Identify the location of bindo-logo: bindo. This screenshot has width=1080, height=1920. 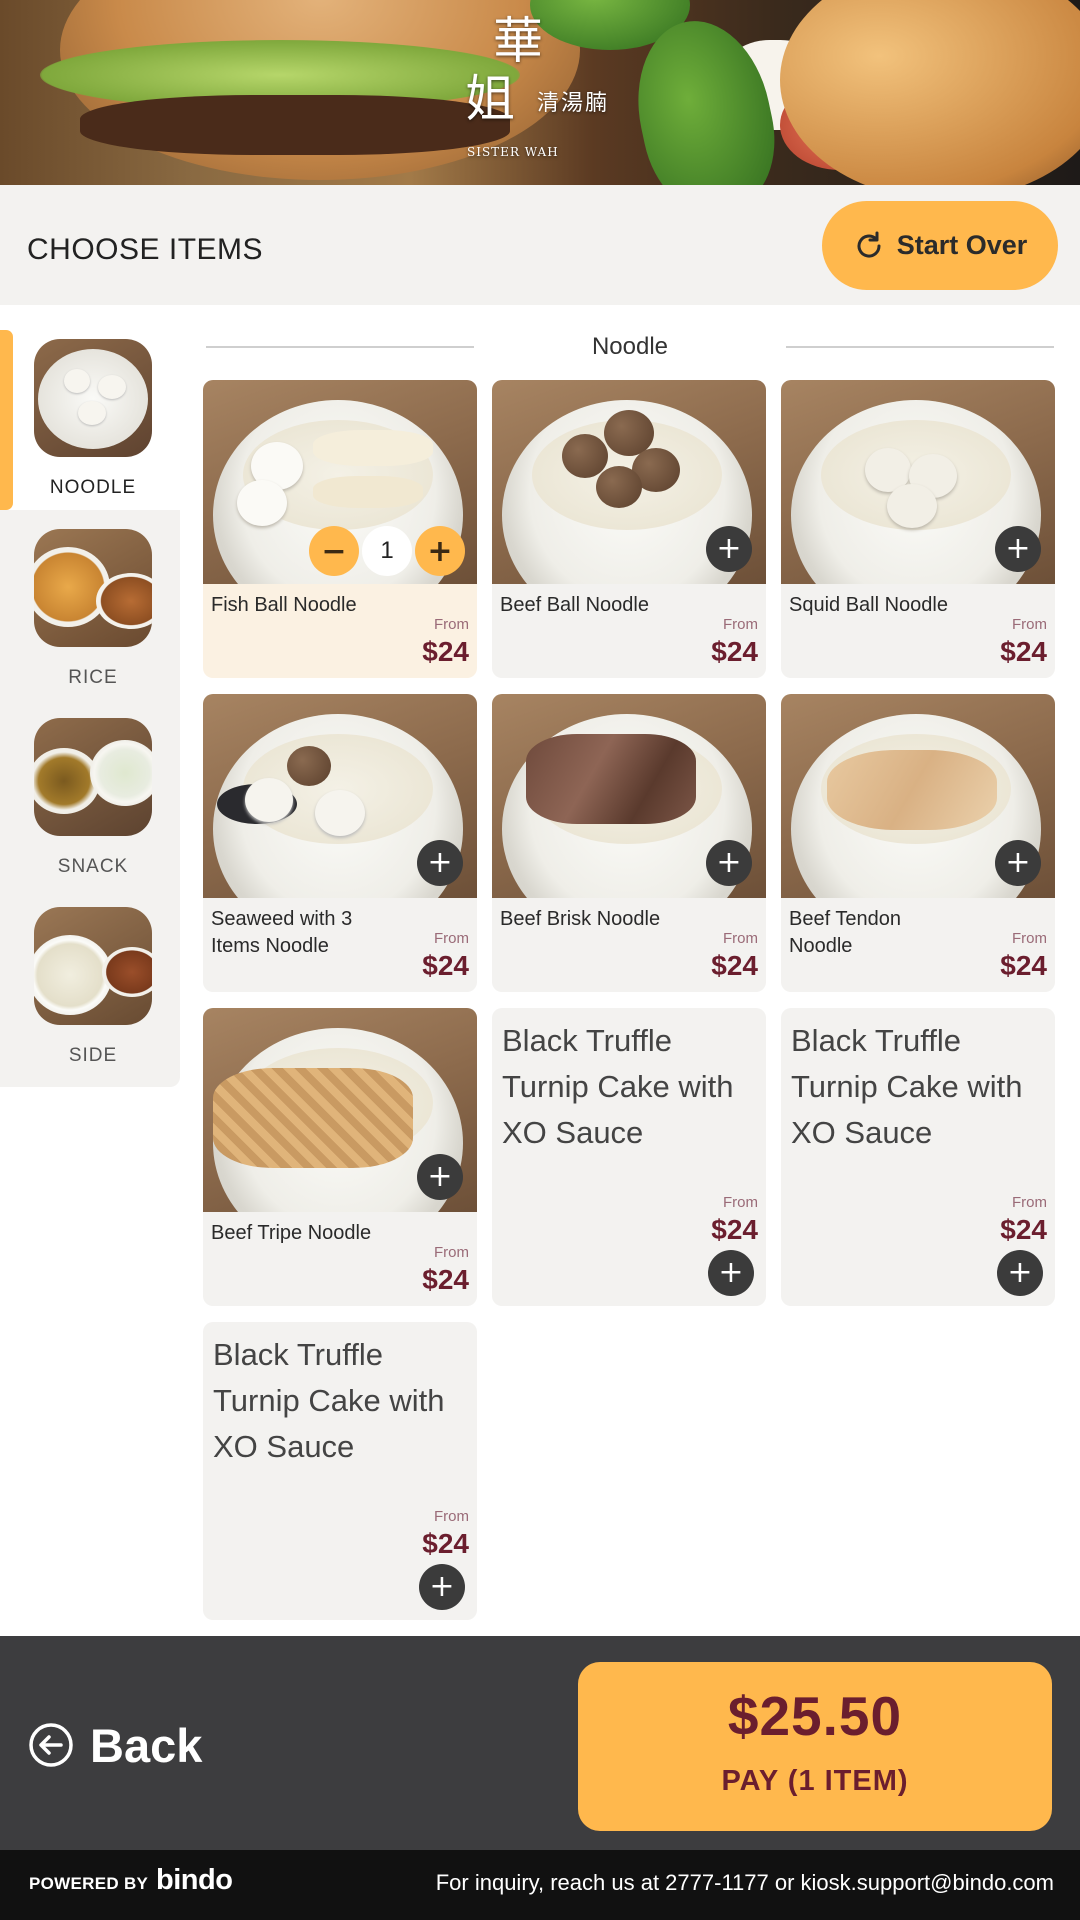
(194, 1880).